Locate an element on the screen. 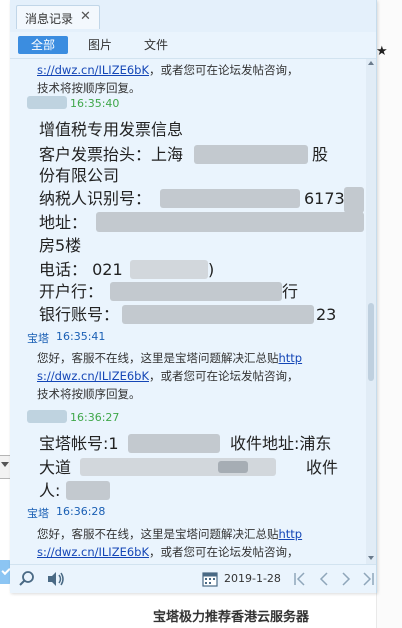 Image resolution: width=402 pixels, height=628 pixels. calendar-button is located at coordinates (210, 579).